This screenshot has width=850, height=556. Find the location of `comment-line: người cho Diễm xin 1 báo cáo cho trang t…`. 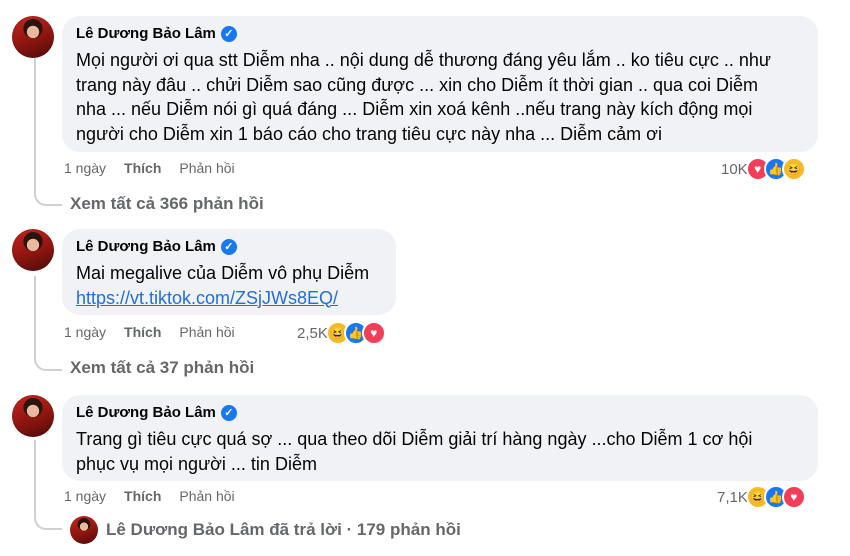

comment-line: người cho Diễm xin 1 báo cáo cho trang t… is located at coordinates (369, 133).